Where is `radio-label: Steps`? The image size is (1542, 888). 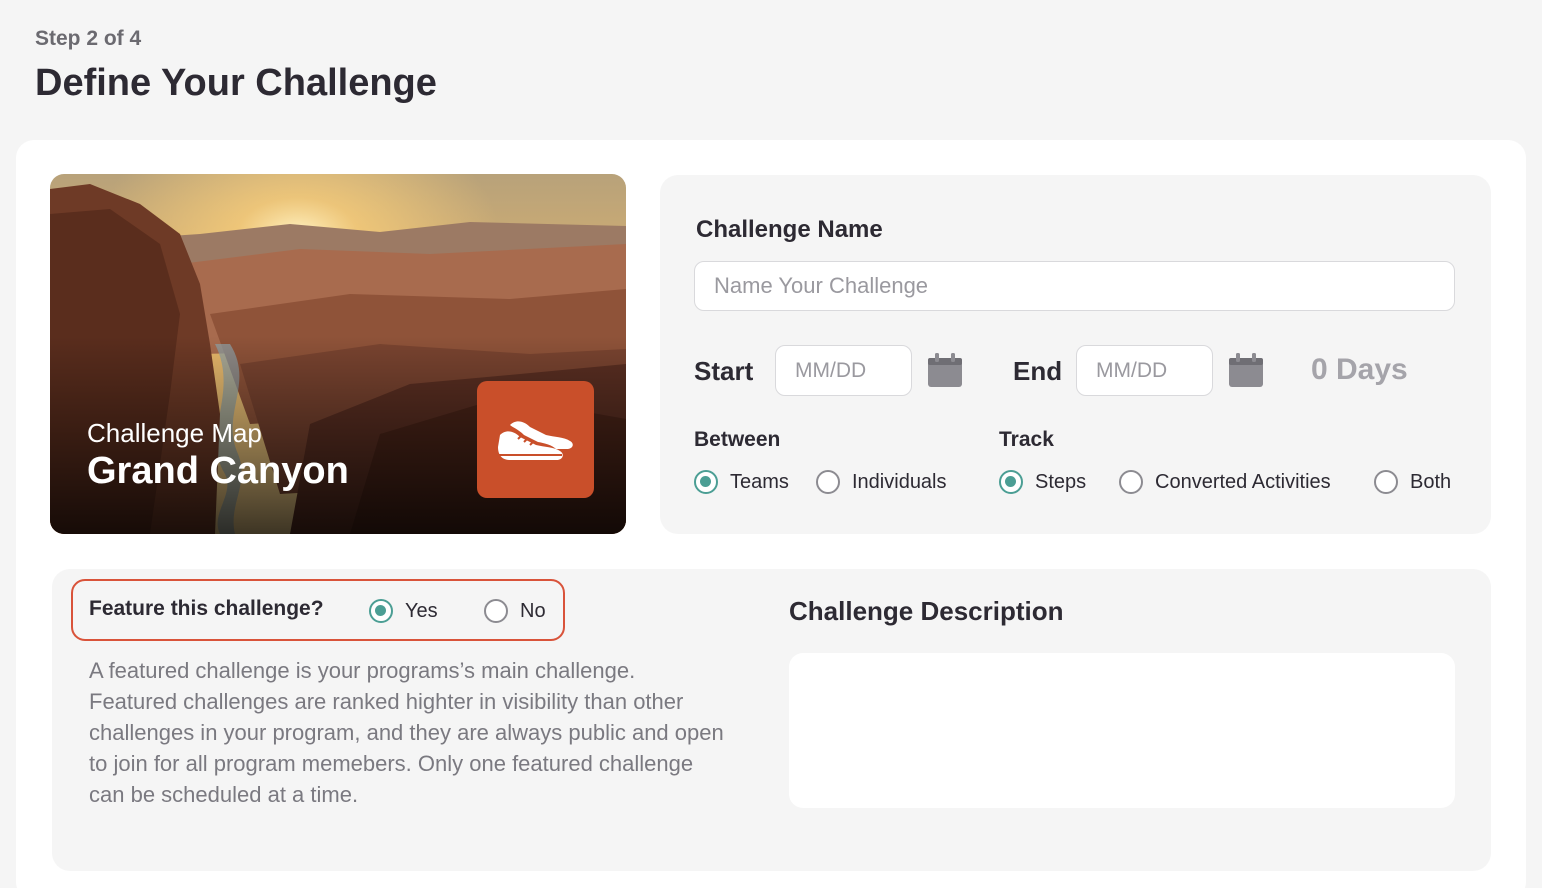
radio-label: Steps is located at coordinates (1061, 481).